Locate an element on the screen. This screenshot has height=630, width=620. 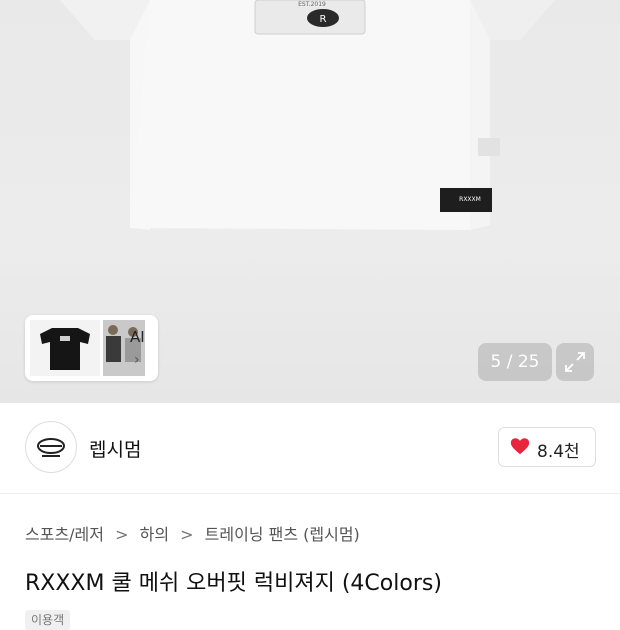
breadcrumb-item: 스포츠/레저 is located at coordinates (64, 533).